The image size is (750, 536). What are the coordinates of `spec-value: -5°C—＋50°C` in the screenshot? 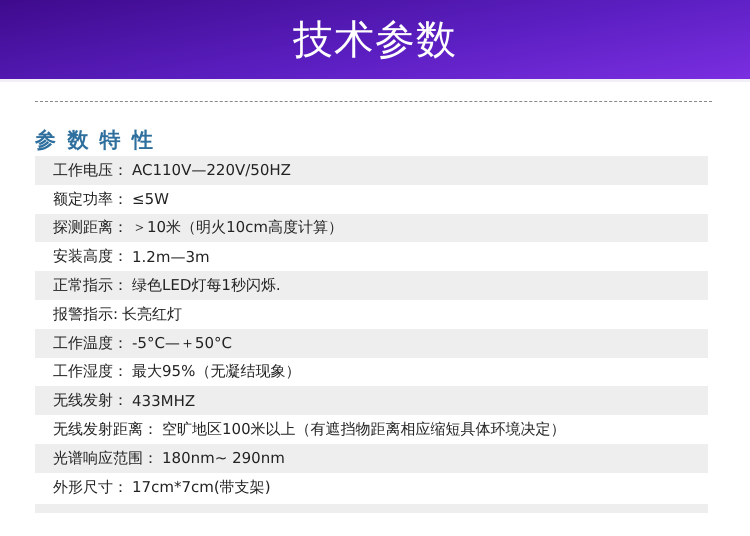 It's located at (182, 343).